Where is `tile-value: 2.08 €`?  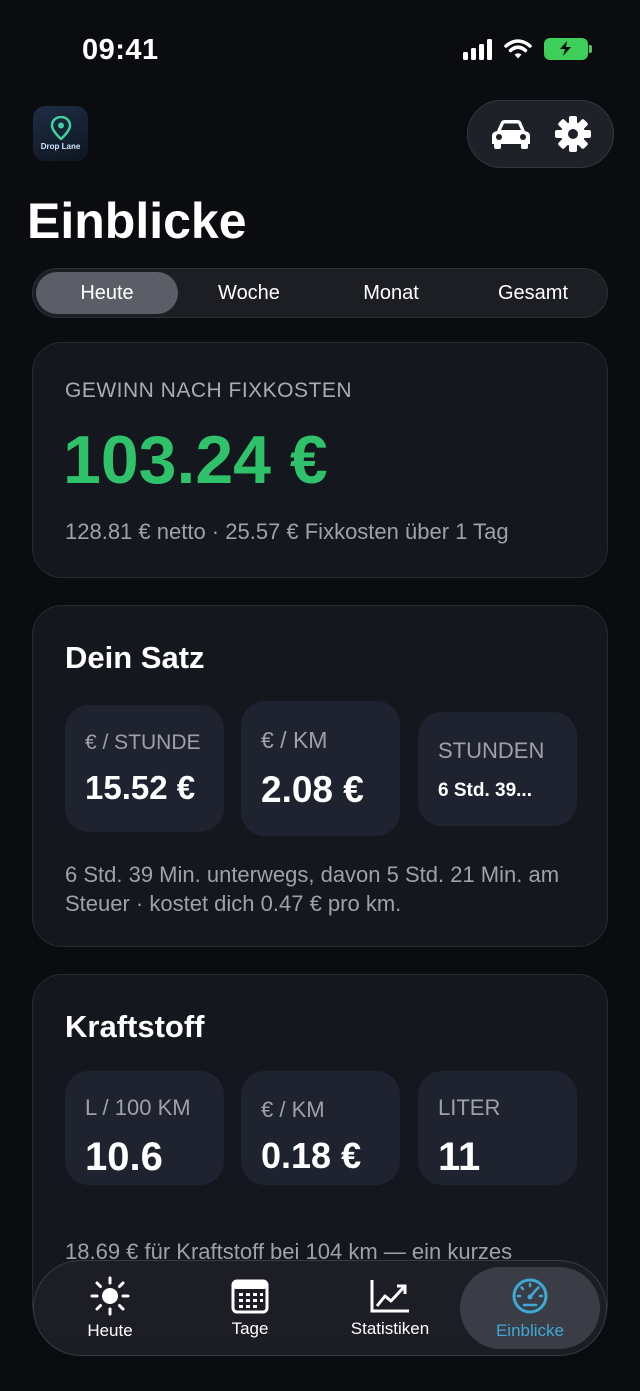 tile-value: 2.08 € is located at coordinates (312, 789).